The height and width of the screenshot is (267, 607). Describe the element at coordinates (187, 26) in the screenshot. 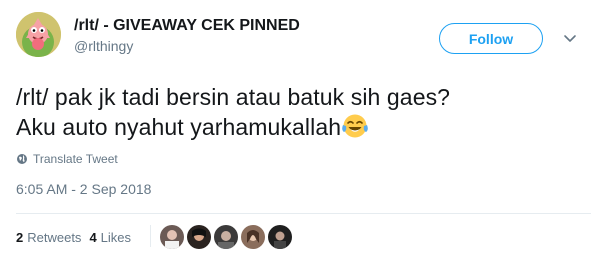

I see `author-display-name: /rlt/ - GIVEAWAY CEK PINNED` at that location.